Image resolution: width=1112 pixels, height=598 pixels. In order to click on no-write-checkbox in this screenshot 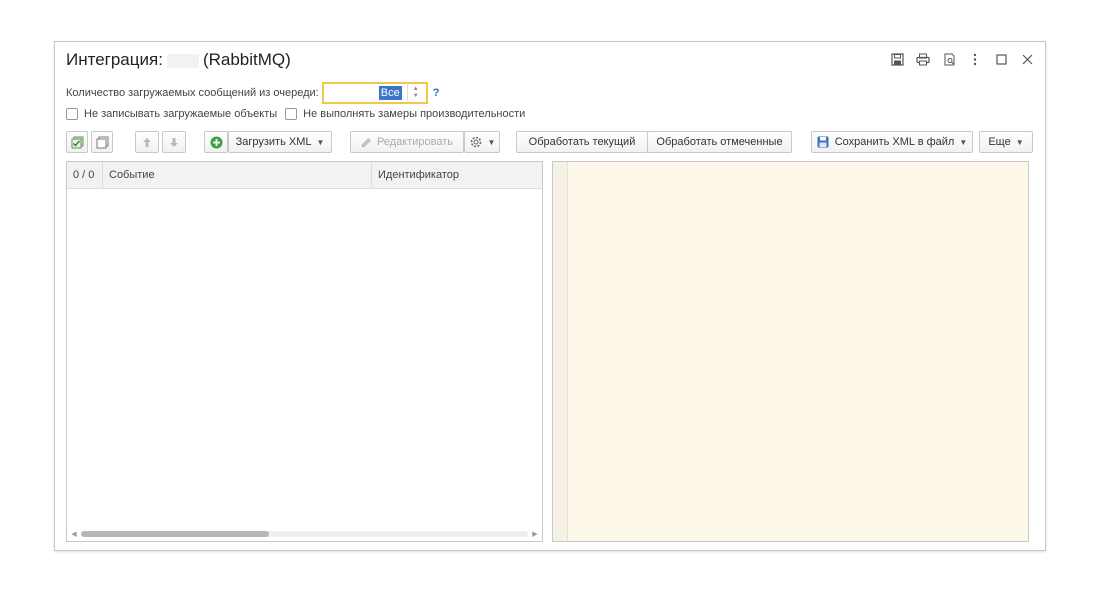, I will do `click(72, 114)`.